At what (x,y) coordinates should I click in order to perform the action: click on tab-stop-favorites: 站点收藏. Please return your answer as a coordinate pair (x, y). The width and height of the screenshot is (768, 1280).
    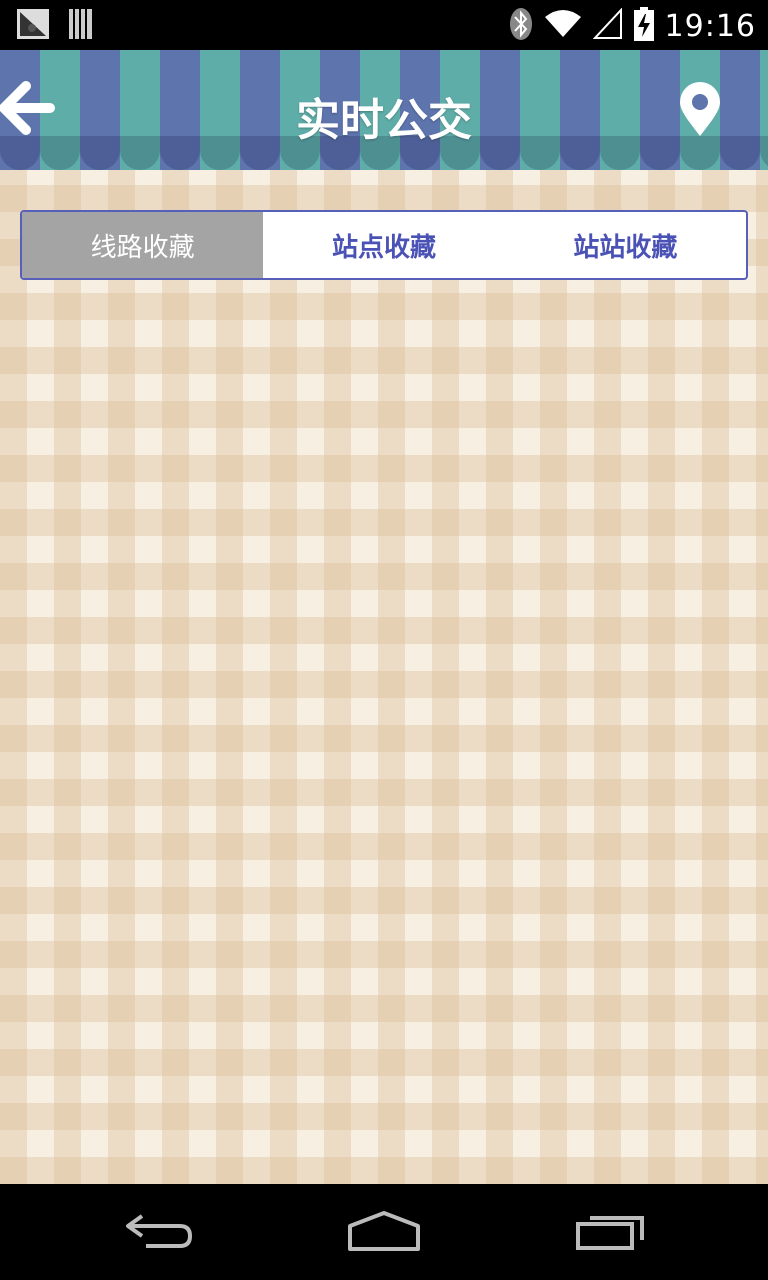
    Looking at the image, I should click on (383, 245).